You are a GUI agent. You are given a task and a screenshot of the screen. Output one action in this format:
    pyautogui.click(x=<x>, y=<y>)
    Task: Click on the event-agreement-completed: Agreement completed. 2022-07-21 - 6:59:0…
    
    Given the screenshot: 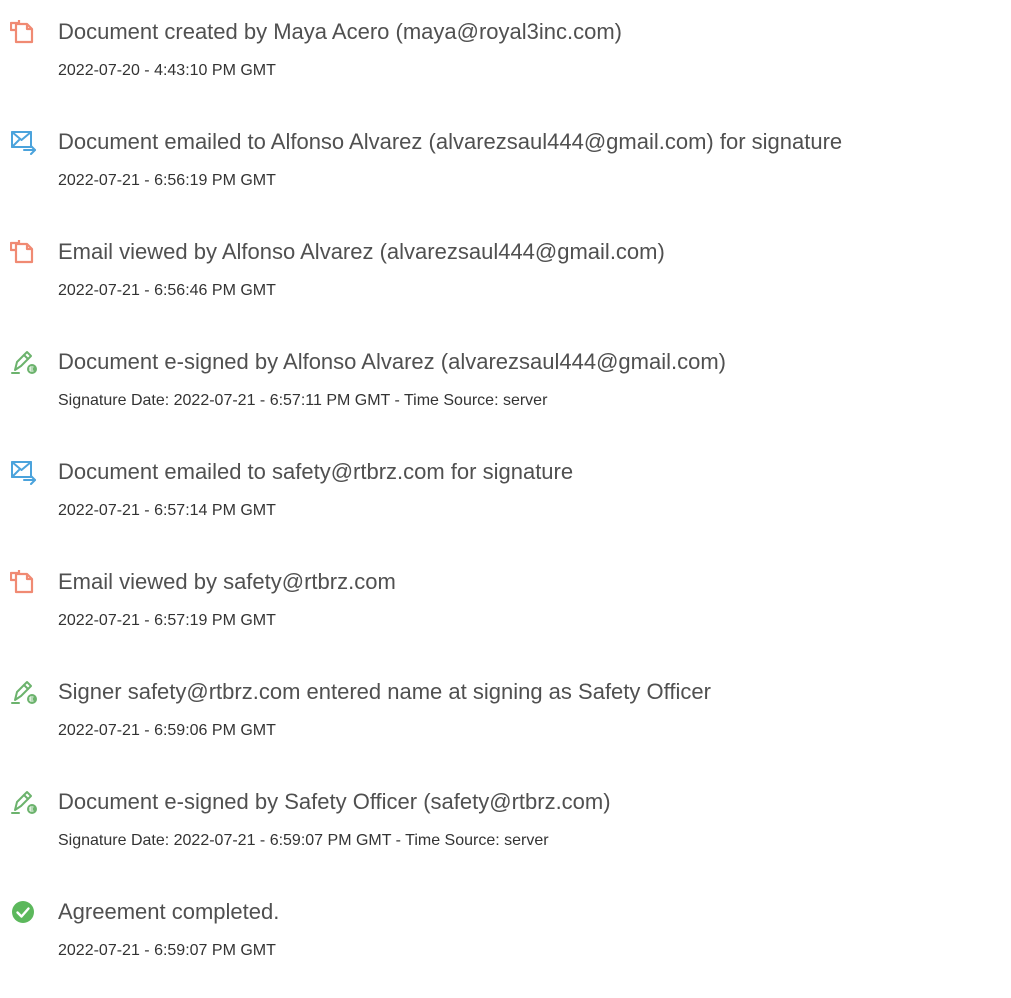 What is the action you would take?
    pyautogui.click(x=505, y=948)
    